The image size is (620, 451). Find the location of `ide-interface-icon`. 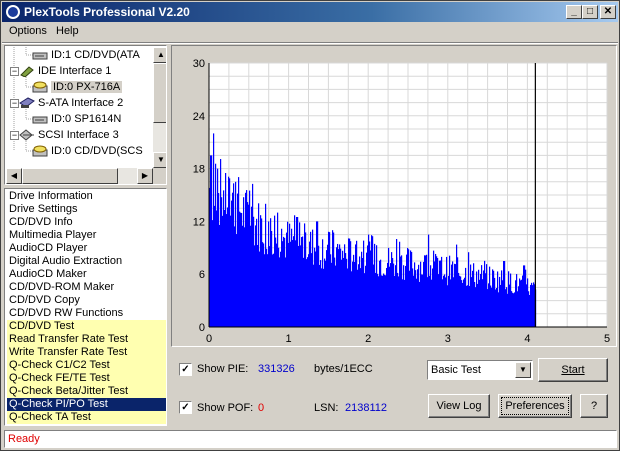

ide-interface-icon is located at coordinates (27, 71).